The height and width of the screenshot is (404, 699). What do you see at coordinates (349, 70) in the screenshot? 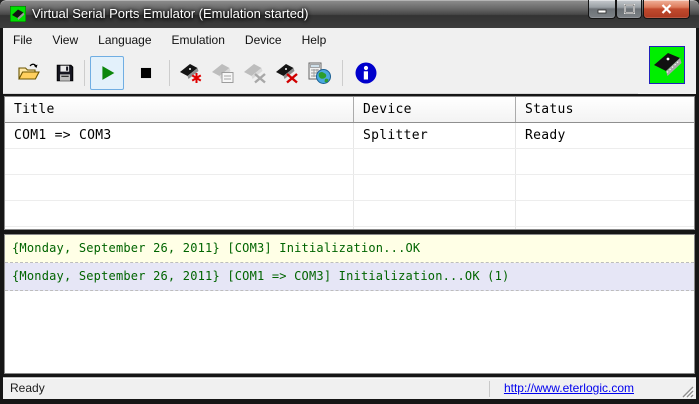
I see `toolbar` at bounding box center [349, 70].